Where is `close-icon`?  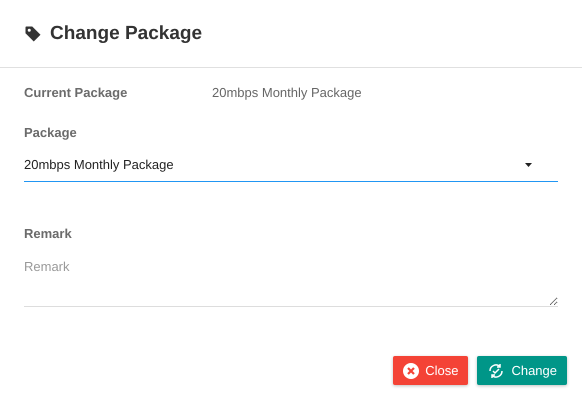 close-icon is located at coordinates (411, 370).